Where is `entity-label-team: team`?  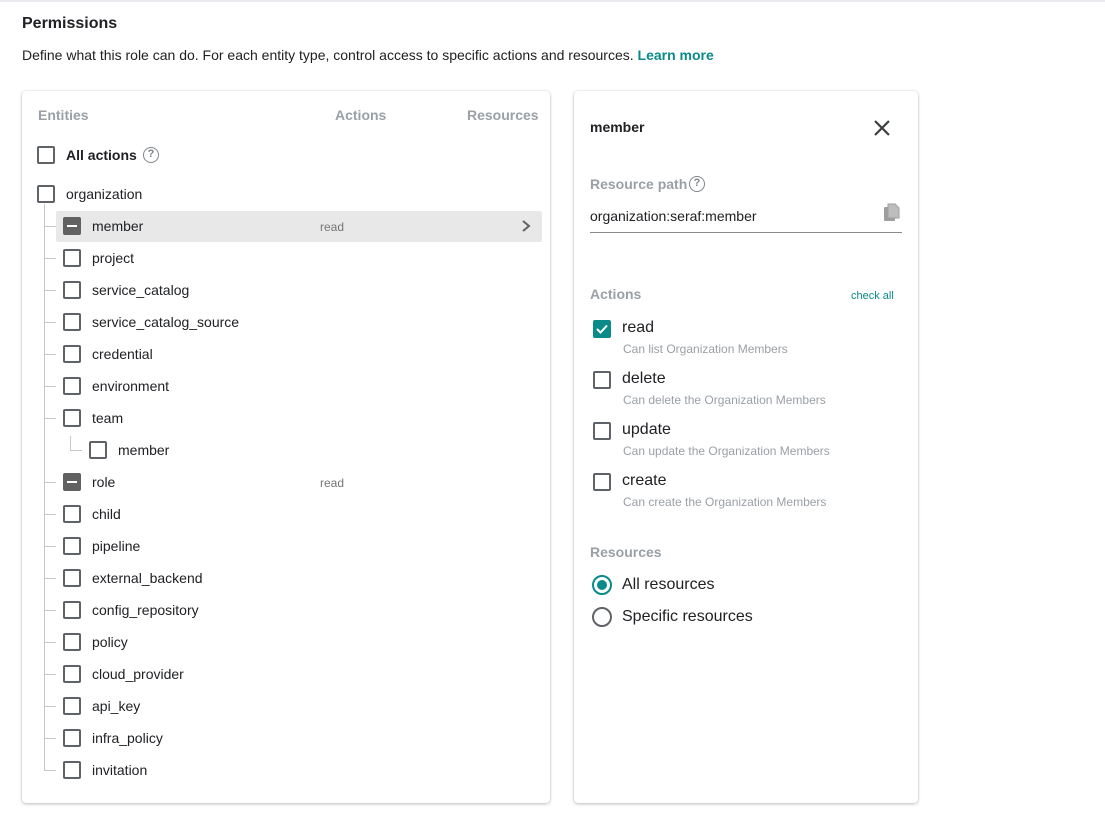 entity-label-team: team is located at coordinates (107, 418).